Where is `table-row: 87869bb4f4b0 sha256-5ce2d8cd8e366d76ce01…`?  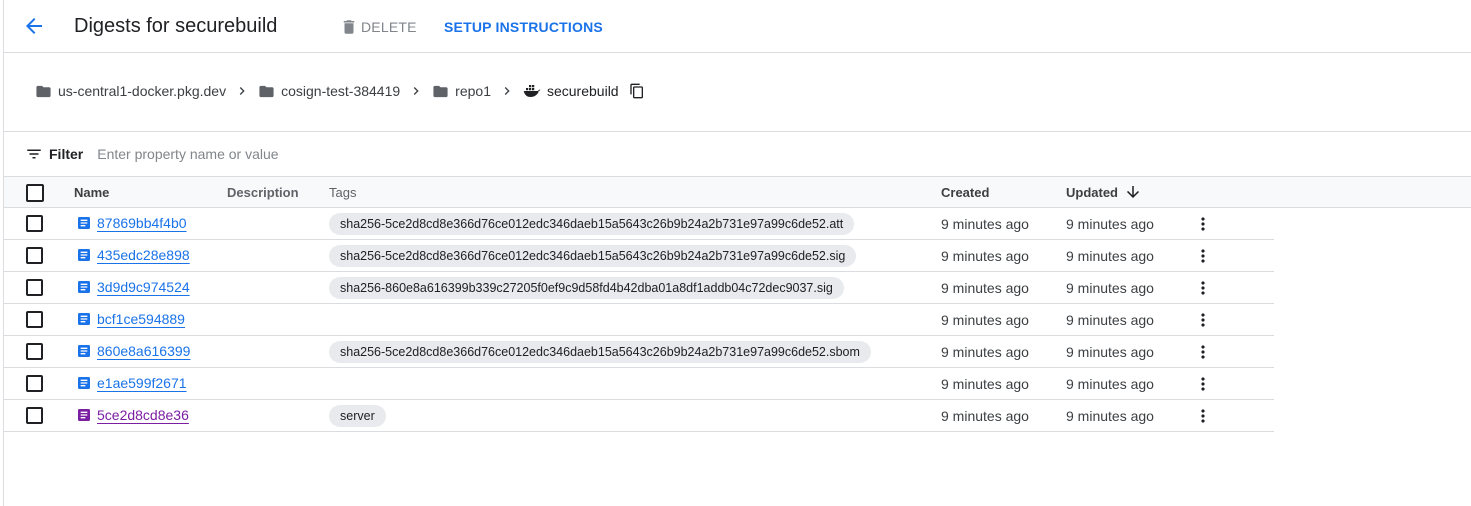 table-row: 87869bb4f4b0 sha256-5ce2d8cd8e366d76ce01… is located at coordinates (639, 224).